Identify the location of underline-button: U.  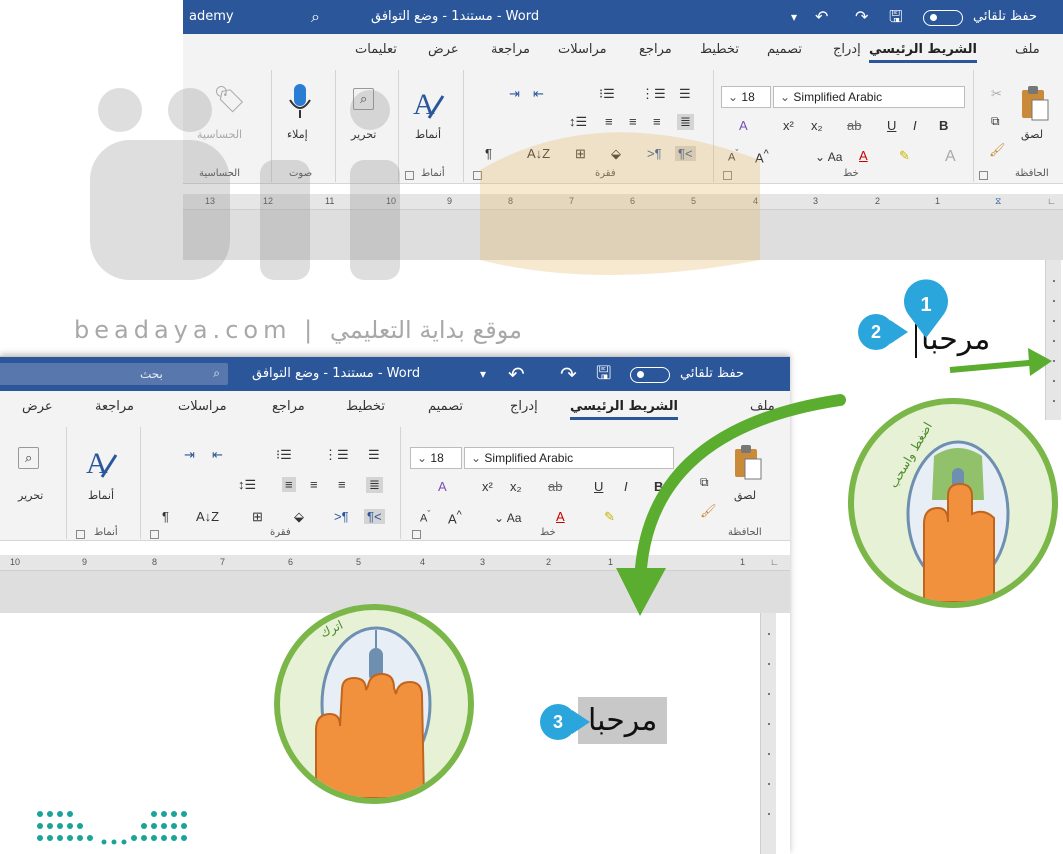
(891, 125).